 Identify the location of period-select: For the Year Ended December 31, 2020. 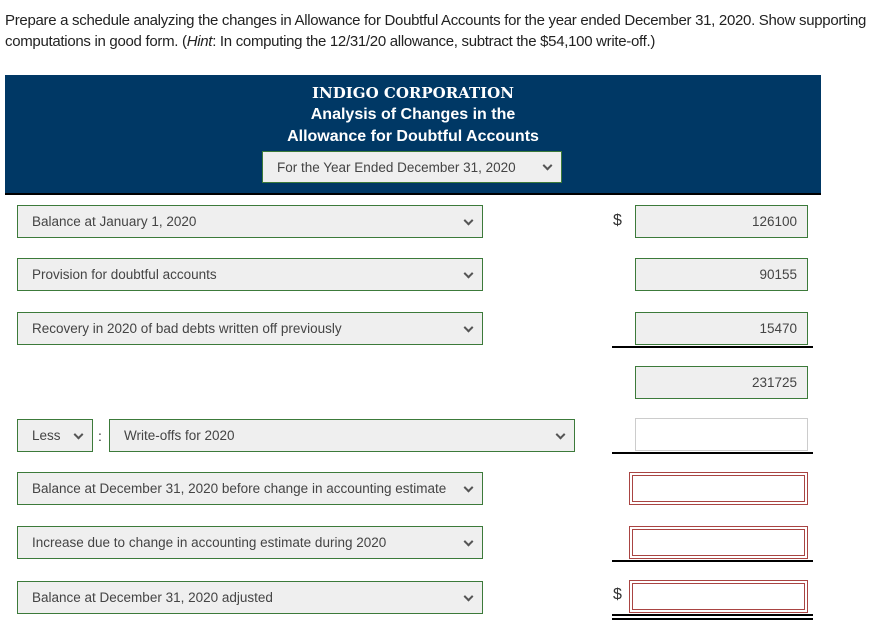
(412, 167).